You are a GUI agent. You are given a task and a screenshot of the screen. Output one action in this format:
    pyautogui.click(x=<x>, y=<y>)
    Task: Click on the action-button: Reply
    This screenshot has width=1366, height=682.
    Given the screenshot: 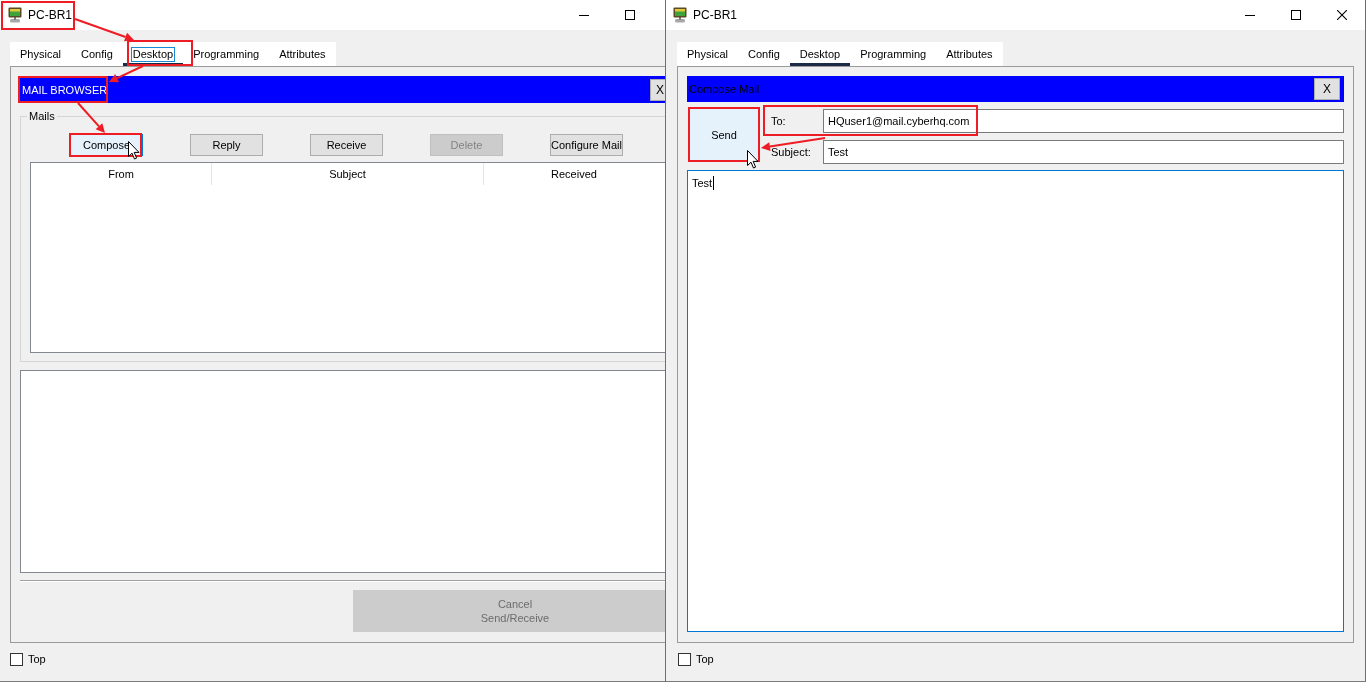 What is the action you would take?
    pyautogui.click(x=226, y=145)
    